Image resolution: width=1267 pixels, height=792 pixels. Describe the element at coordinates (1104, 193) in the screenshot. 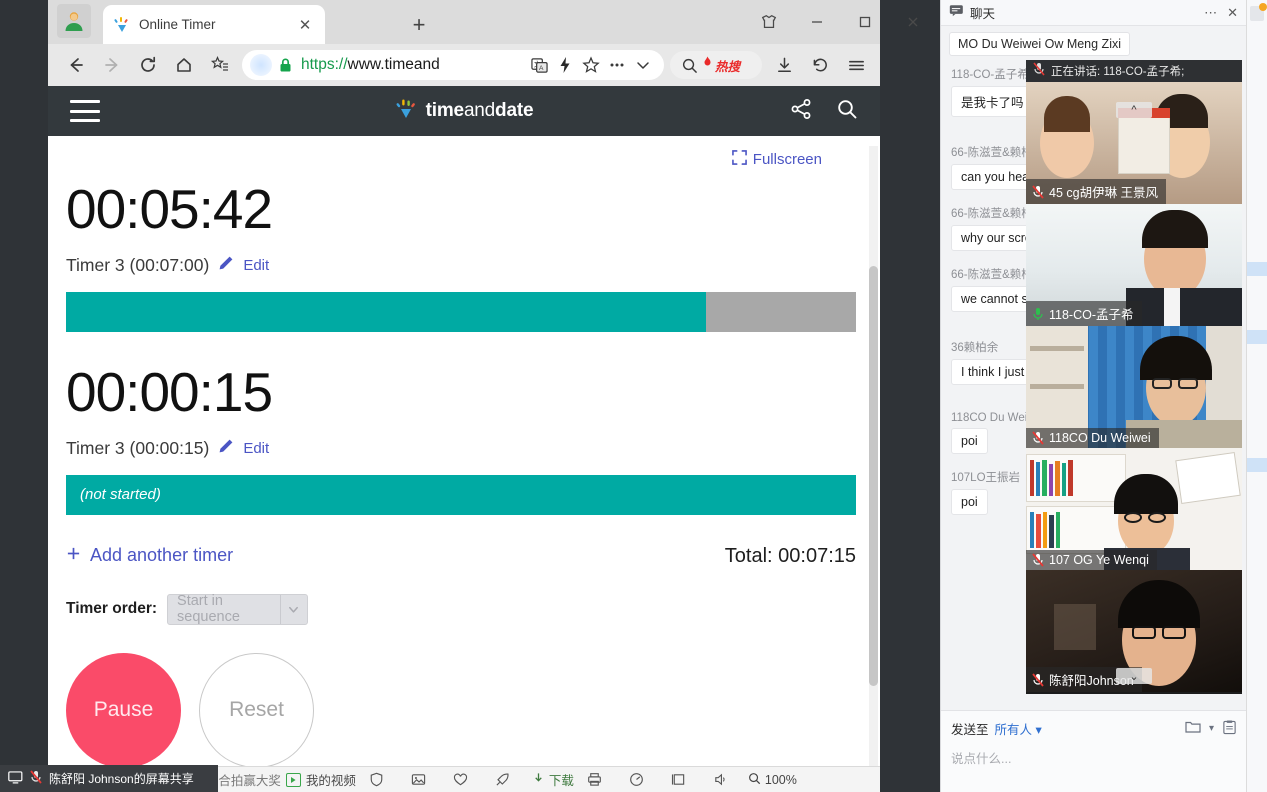

I see `video-participant-name: 45 cg胡伊琳 王景风` at that location.